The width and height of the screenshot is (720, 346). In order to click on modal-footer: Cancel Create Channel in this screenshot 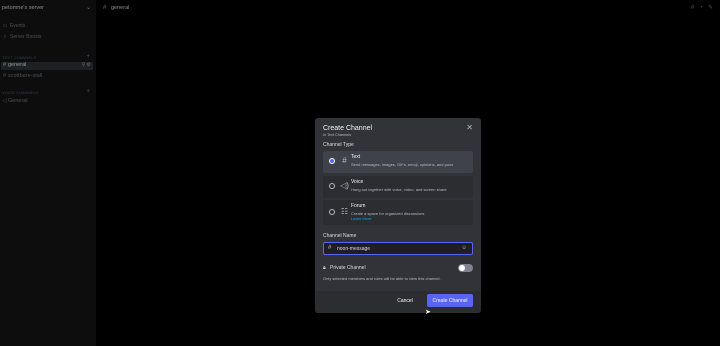, I will do `click(398, 302)`.